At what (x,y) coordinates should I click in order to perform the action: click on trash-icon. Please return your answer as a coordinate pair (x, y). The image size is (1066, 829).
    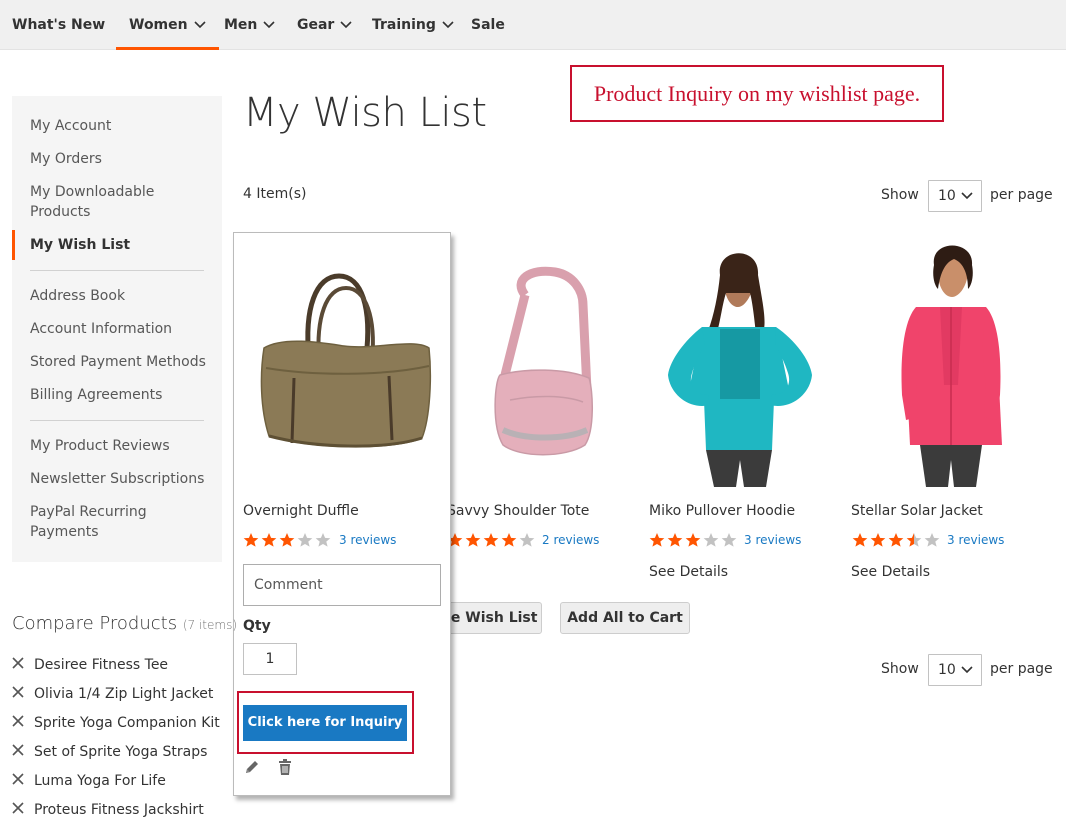
    Looking at the image, I should click on (286, 768).